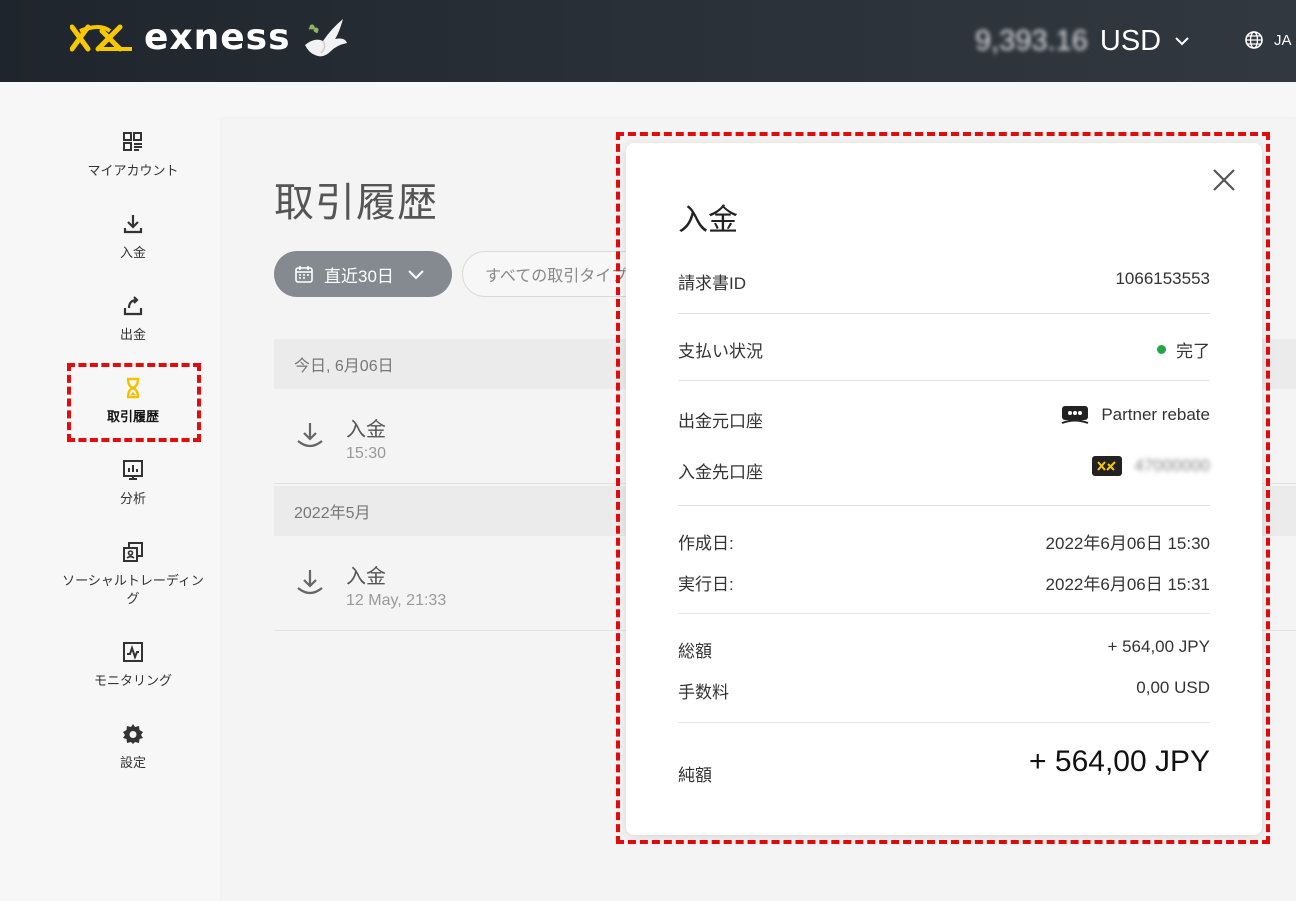 This screenshot has height=901, width=1296. I want to click on sidebar-item-label: ソーシャルトレーディング, so click(133, 589).